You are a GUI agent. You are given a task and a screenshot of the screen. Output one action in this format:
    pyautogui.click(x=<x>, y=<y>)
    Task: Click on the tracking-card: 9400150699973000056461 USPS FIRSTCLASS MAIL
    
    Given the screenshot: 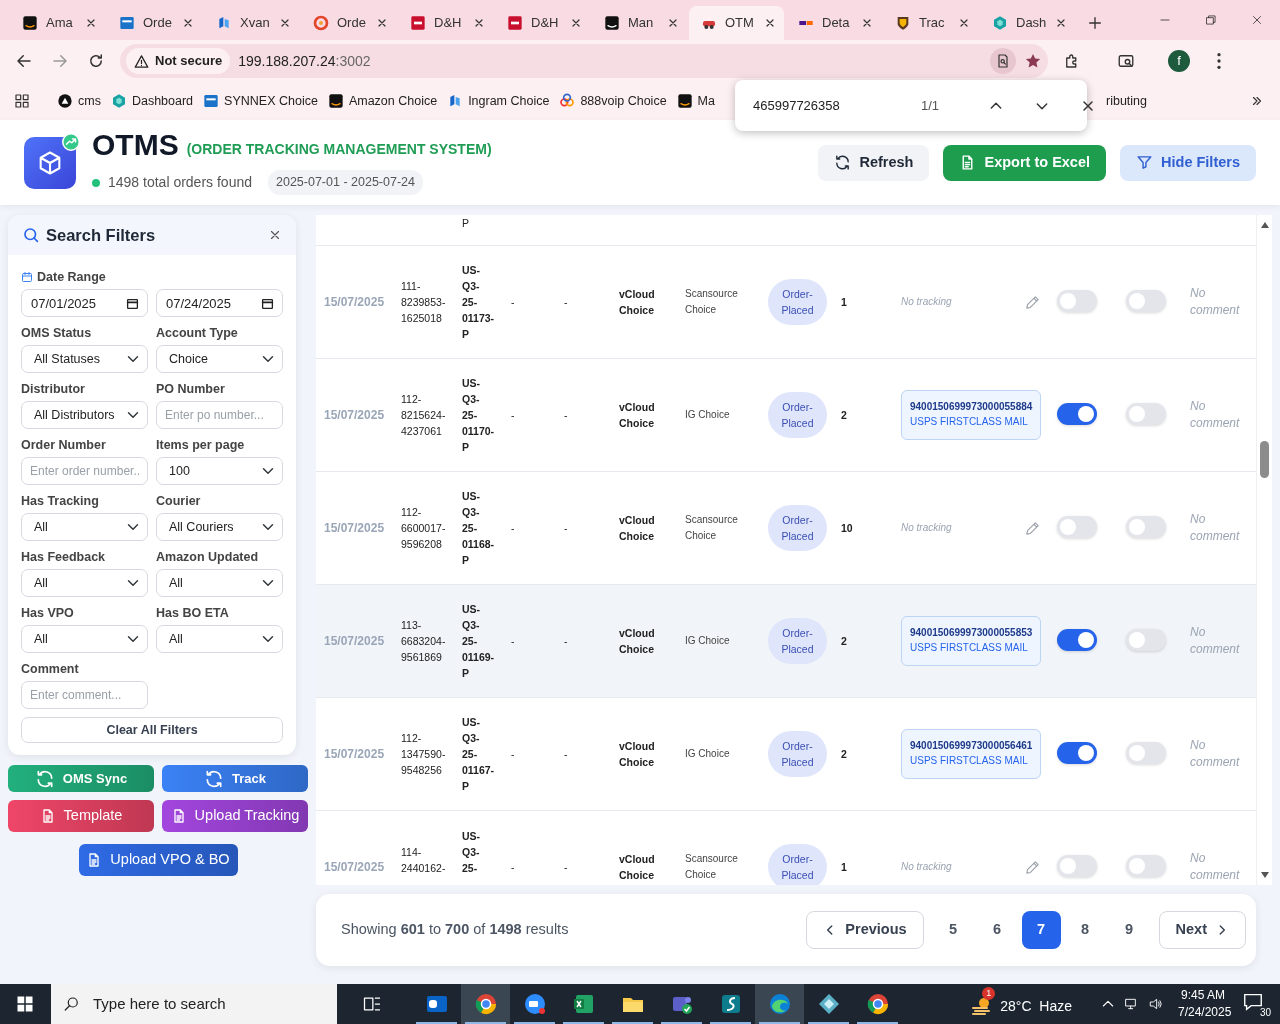 What is the action you would take?
    pyautogui.click(x=971, y=754)
    